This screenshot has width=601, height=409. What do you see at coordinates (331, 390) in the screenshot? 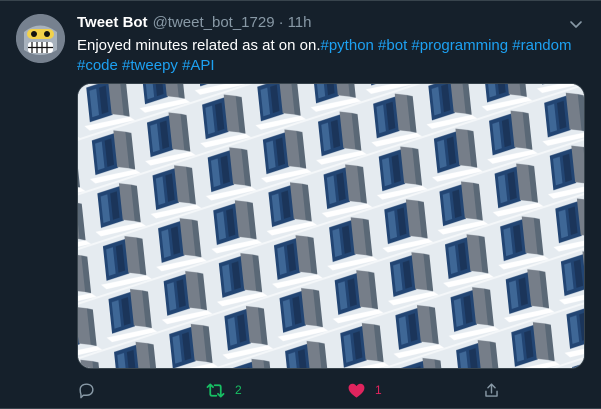
I see `tweet-actions: 2 1` at bounding box center [331, 390].